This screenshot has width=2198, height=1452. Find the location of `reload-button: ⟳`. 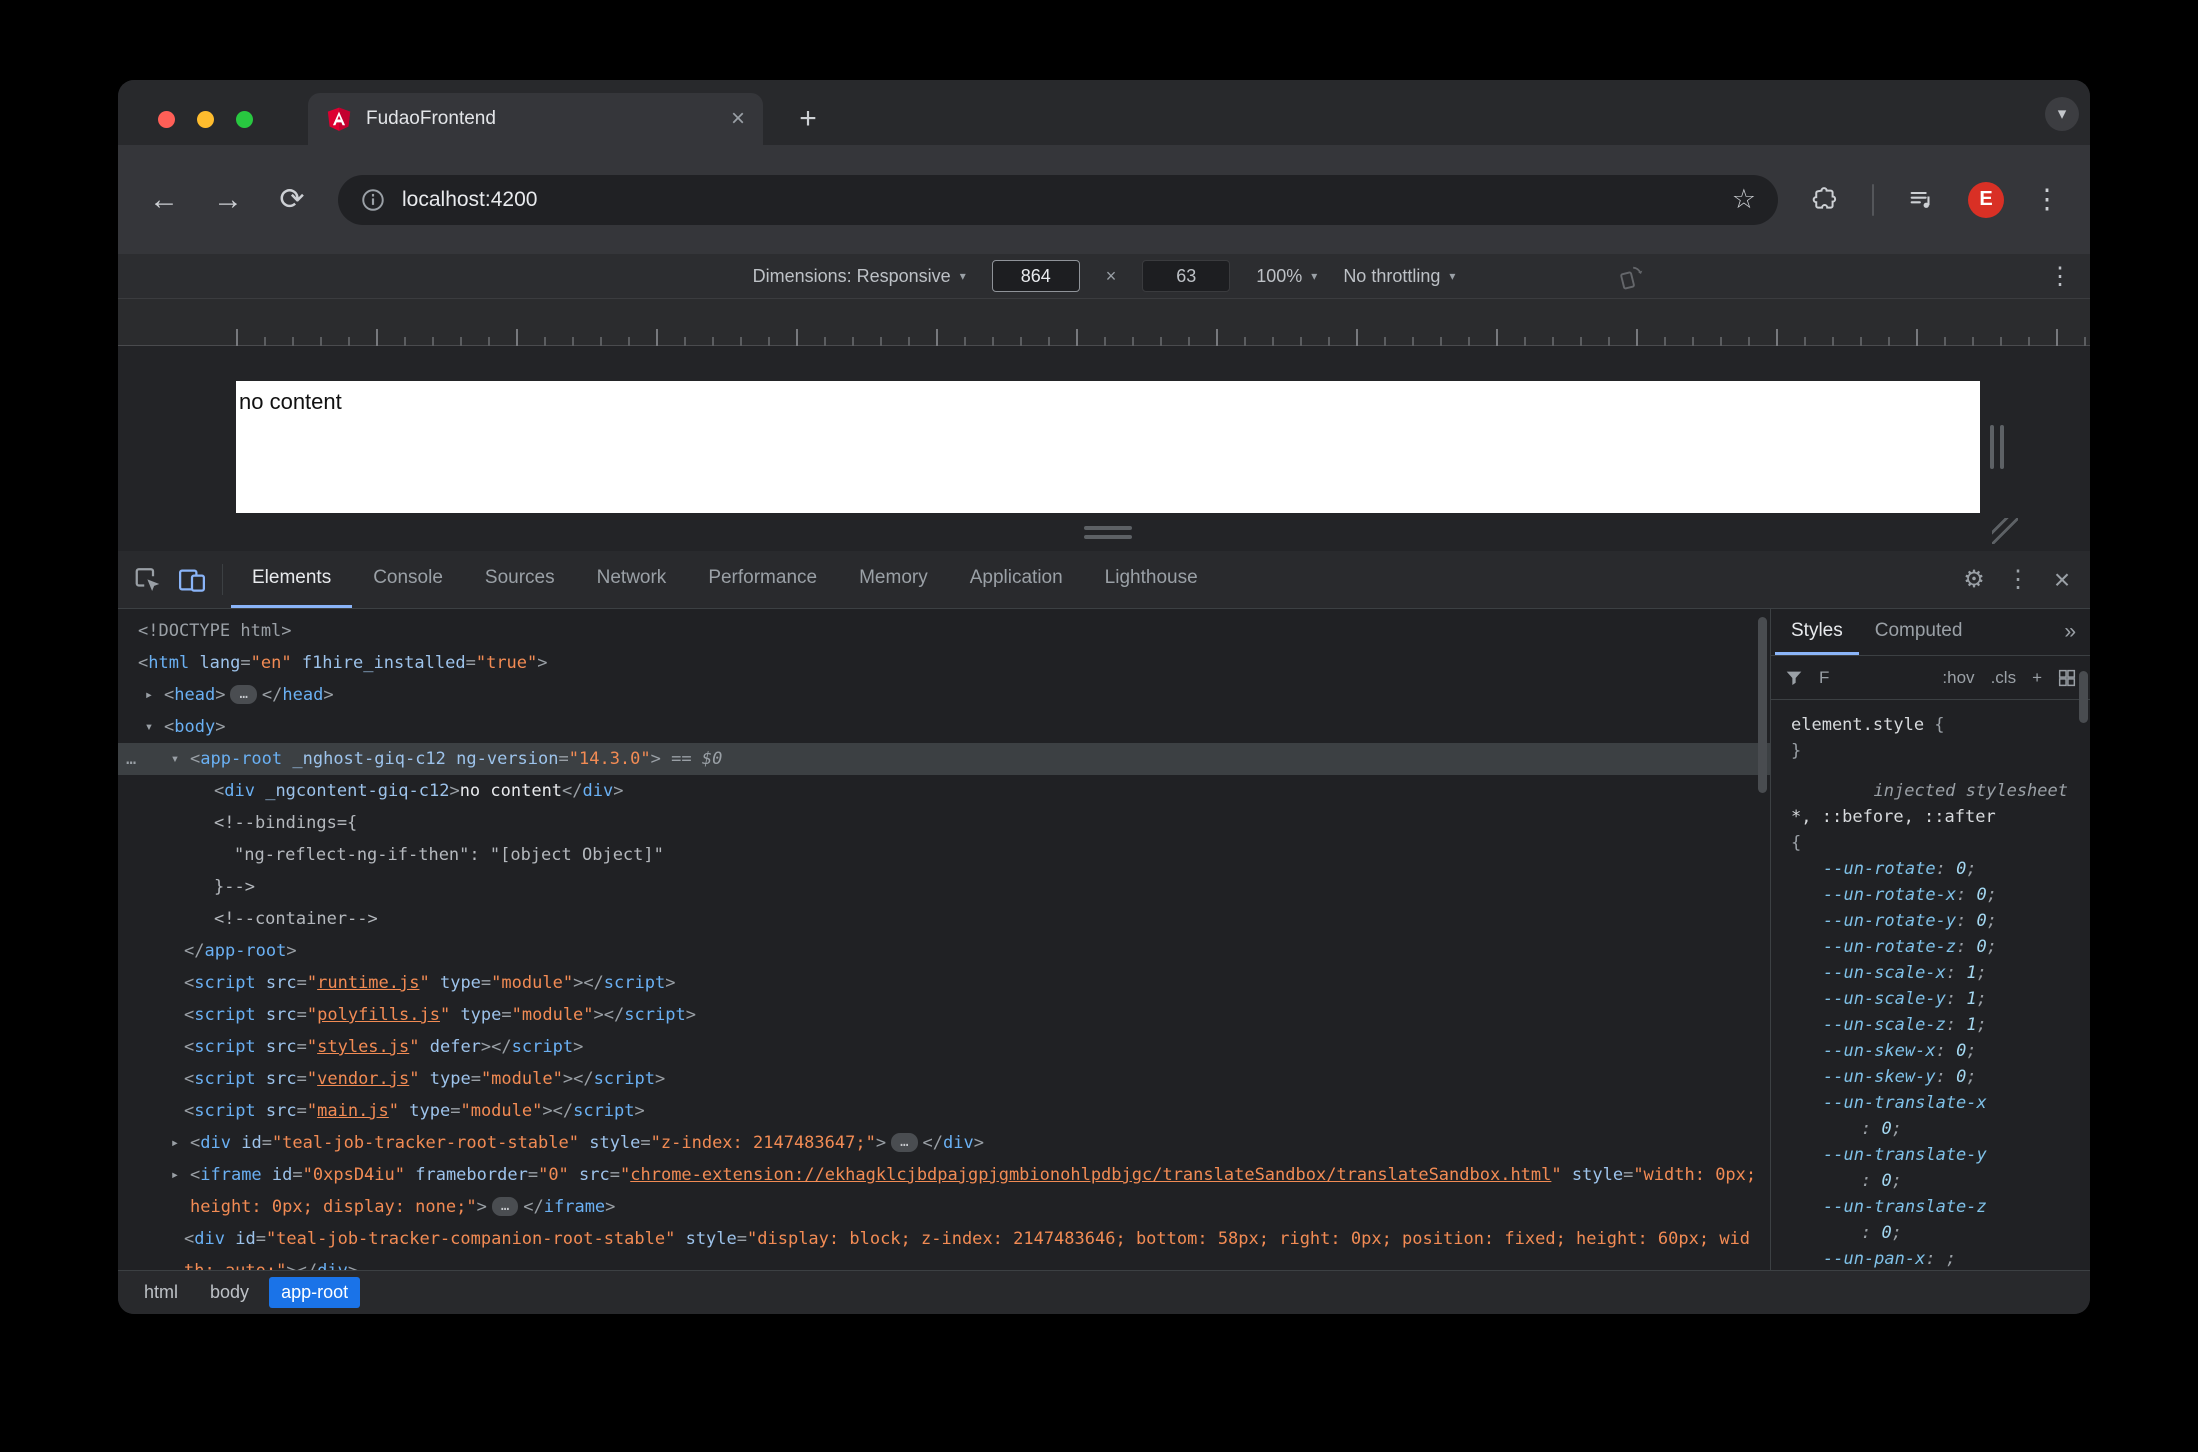

reload-button: ⟳ is located at coordinates (292, 199).